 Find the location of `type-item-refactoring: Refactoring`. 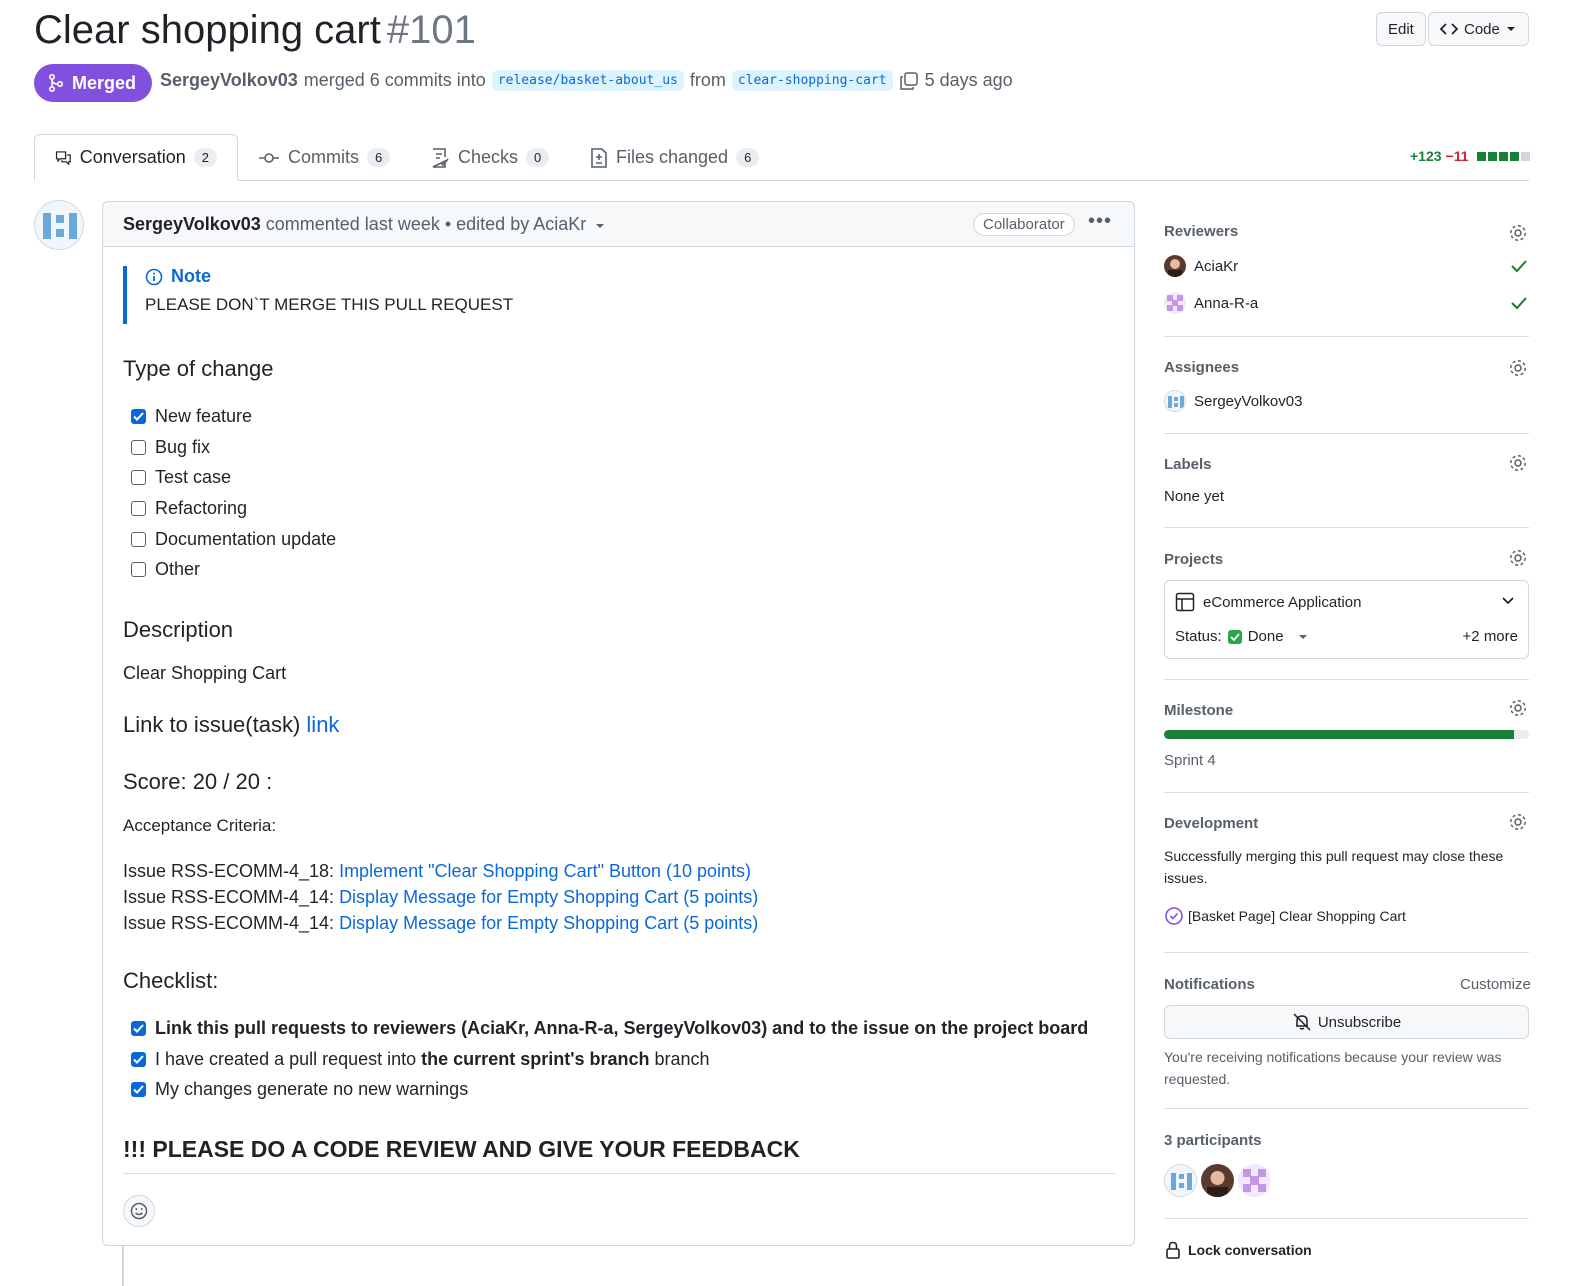

type-item-refactoring: Refactoring is located at coordinates (189, 508).